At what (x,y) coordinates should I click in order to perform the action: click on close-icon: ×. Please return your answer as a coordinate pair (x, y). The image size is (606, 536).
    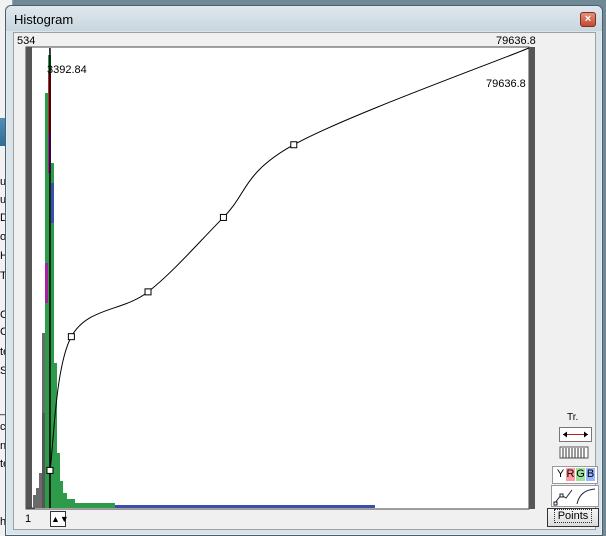
    Looking at the image, I should click on (588, 19).